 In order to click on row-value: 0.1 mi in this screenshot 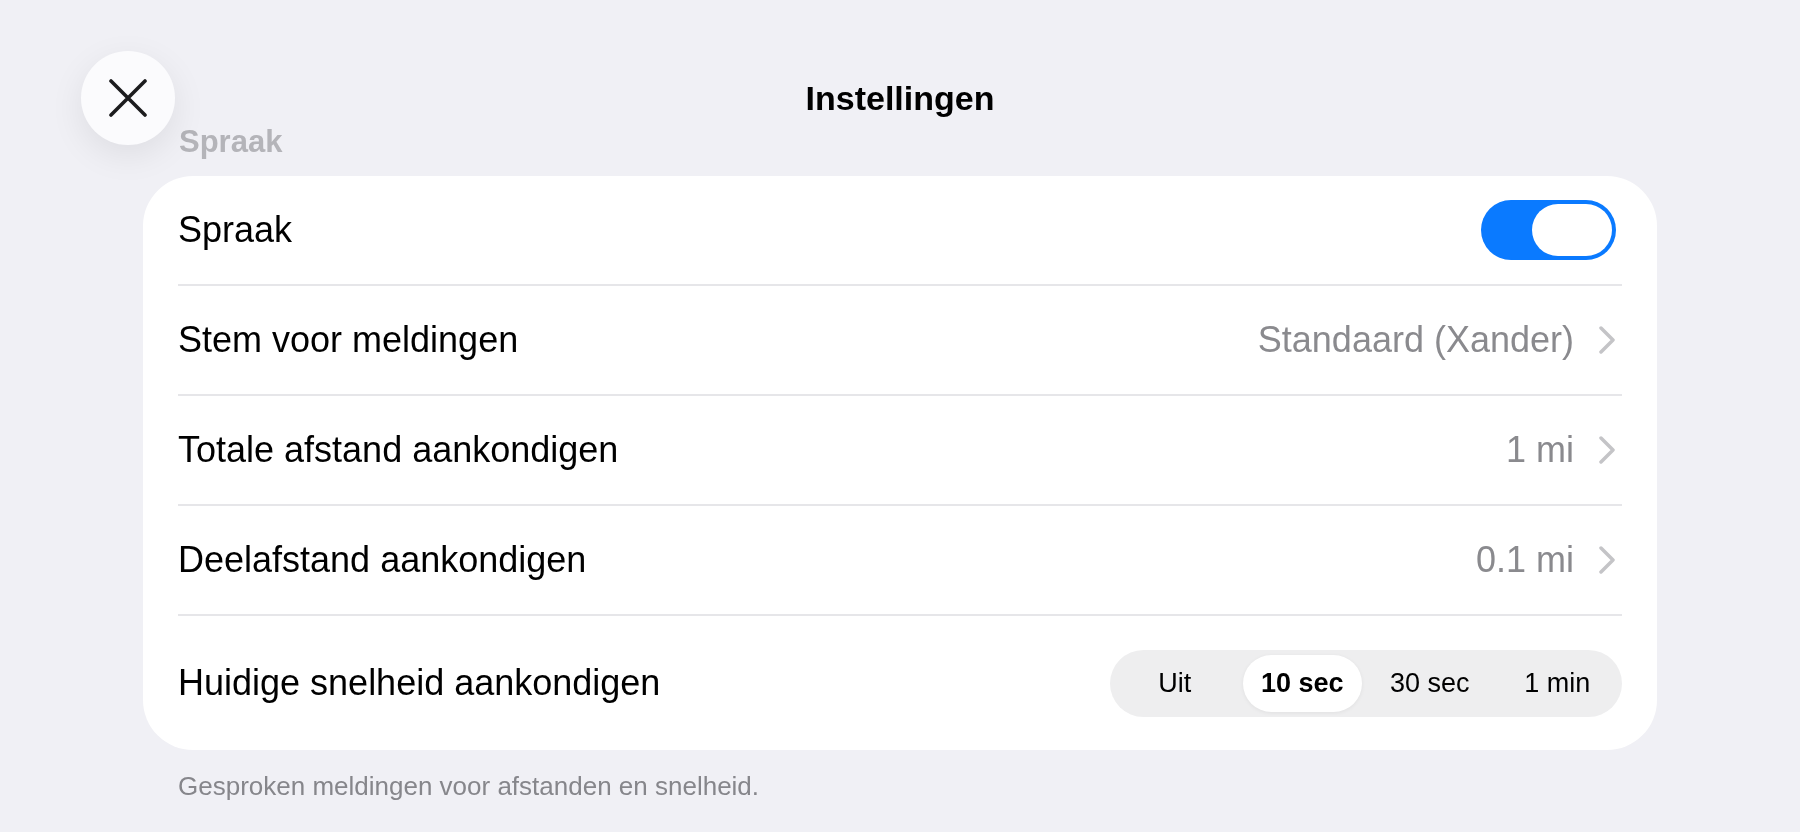, I will do `click(1524, 560)`.